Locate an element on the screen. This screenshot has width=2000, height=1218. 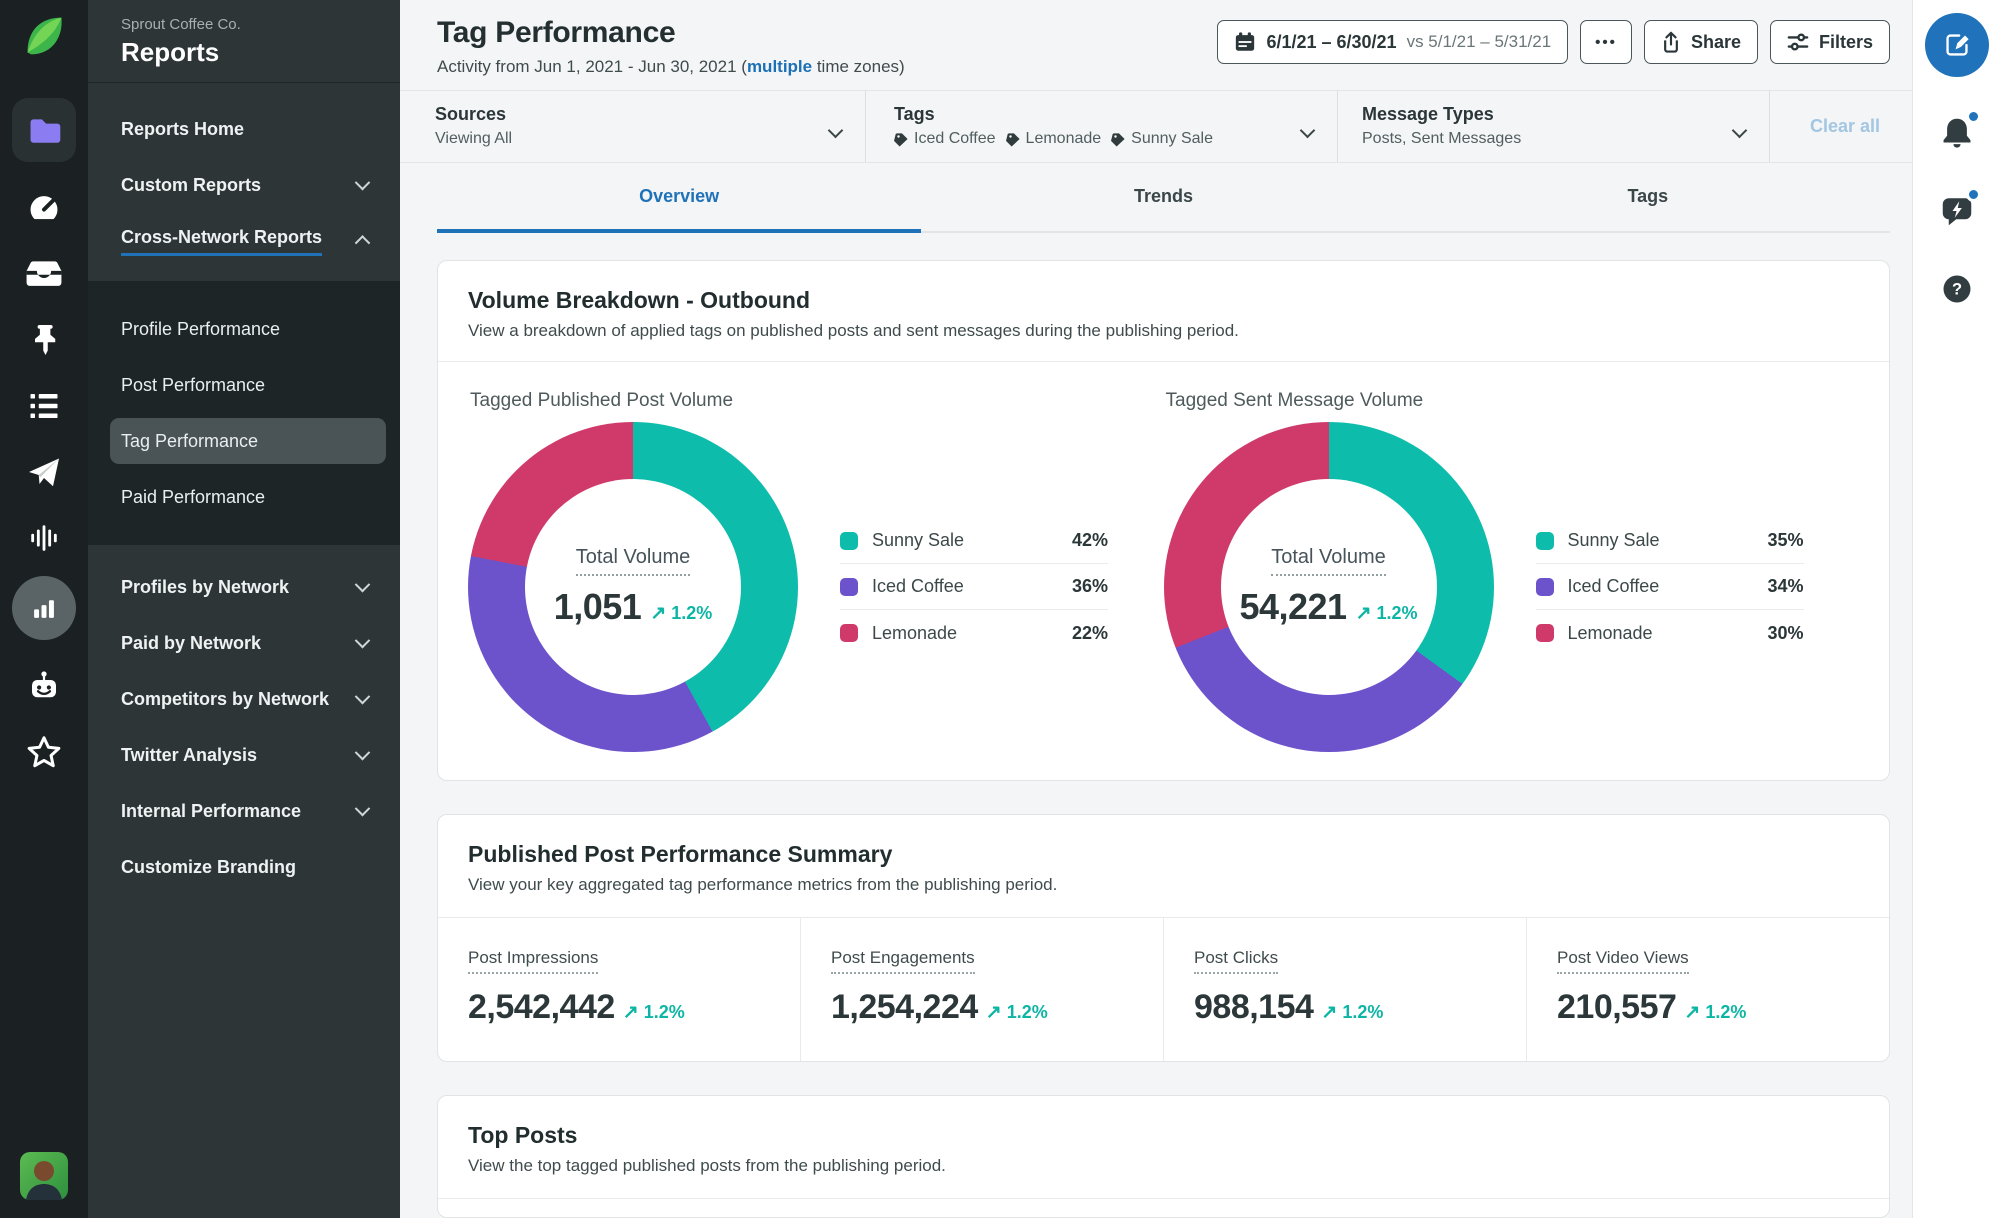
rail-item-publishing is located at coordinates (44, 340).